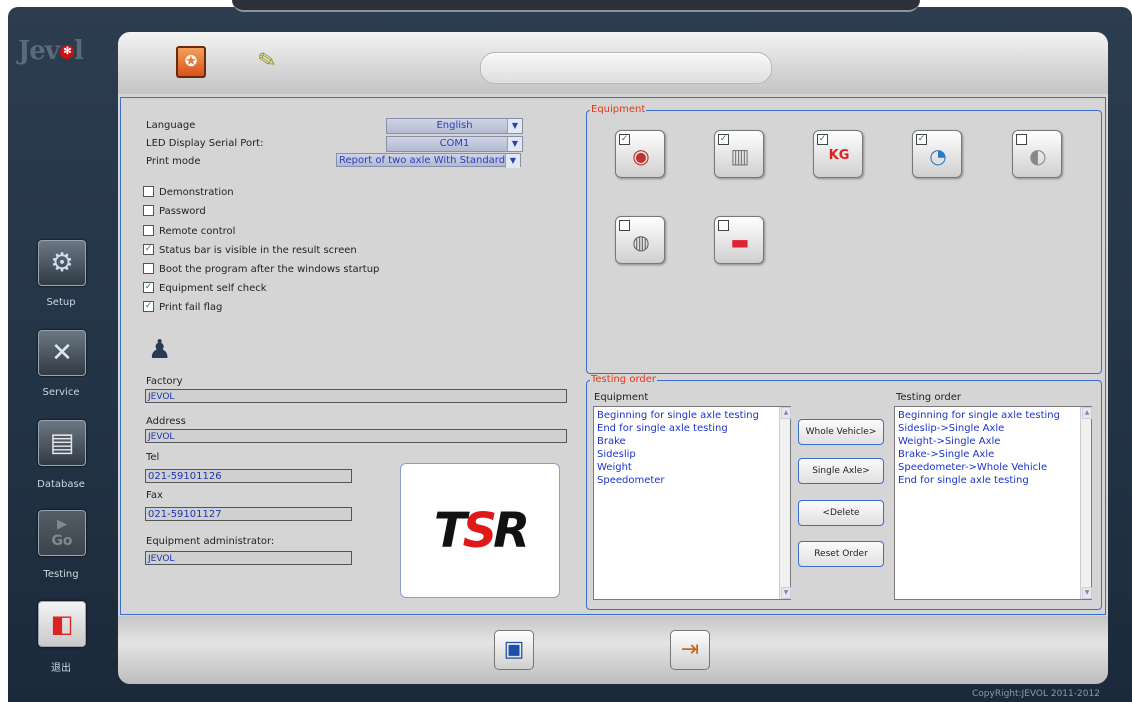 This screenshot has height=702, width=1132. I want to click on nav-database-label: Database, so click(61, 484).